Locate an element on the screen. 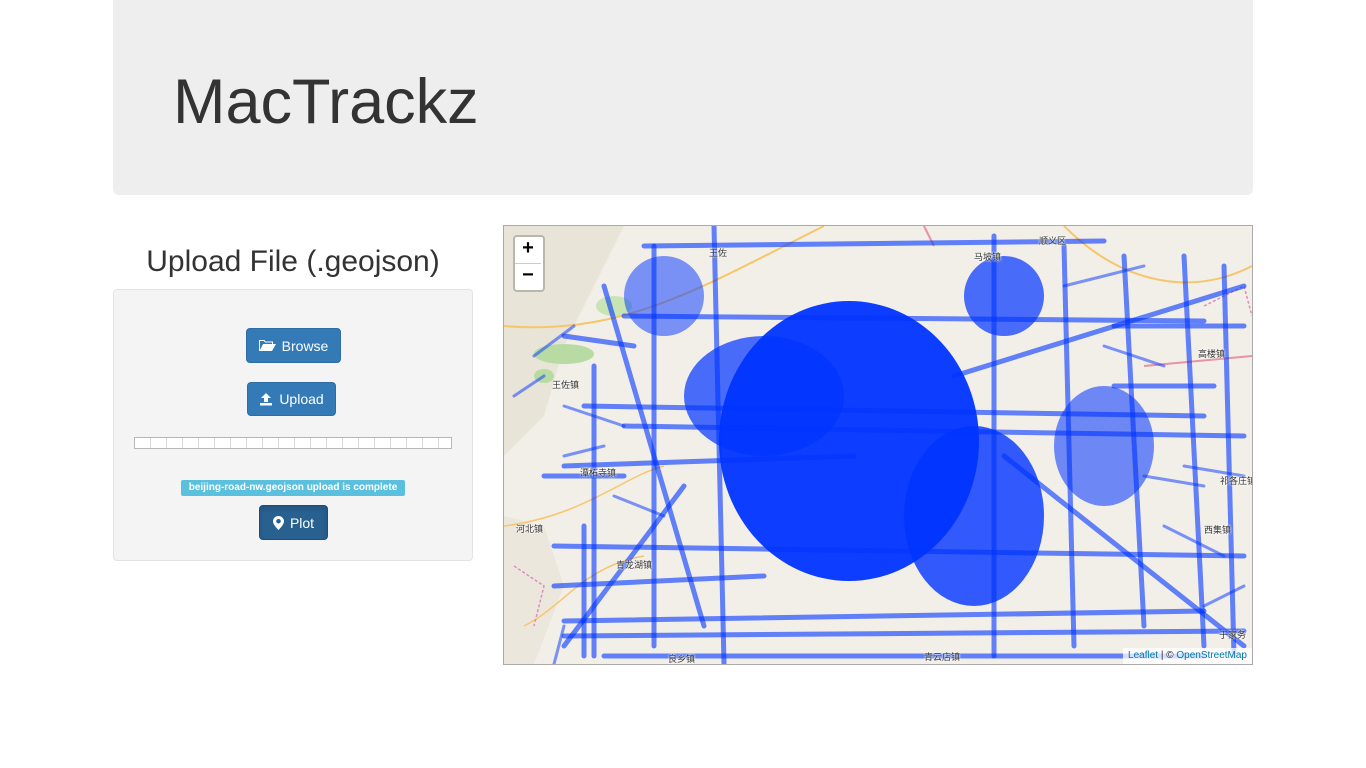 The image size is (1366, 768). place-label: 顺义区 is located at coordinates (1053, 242).